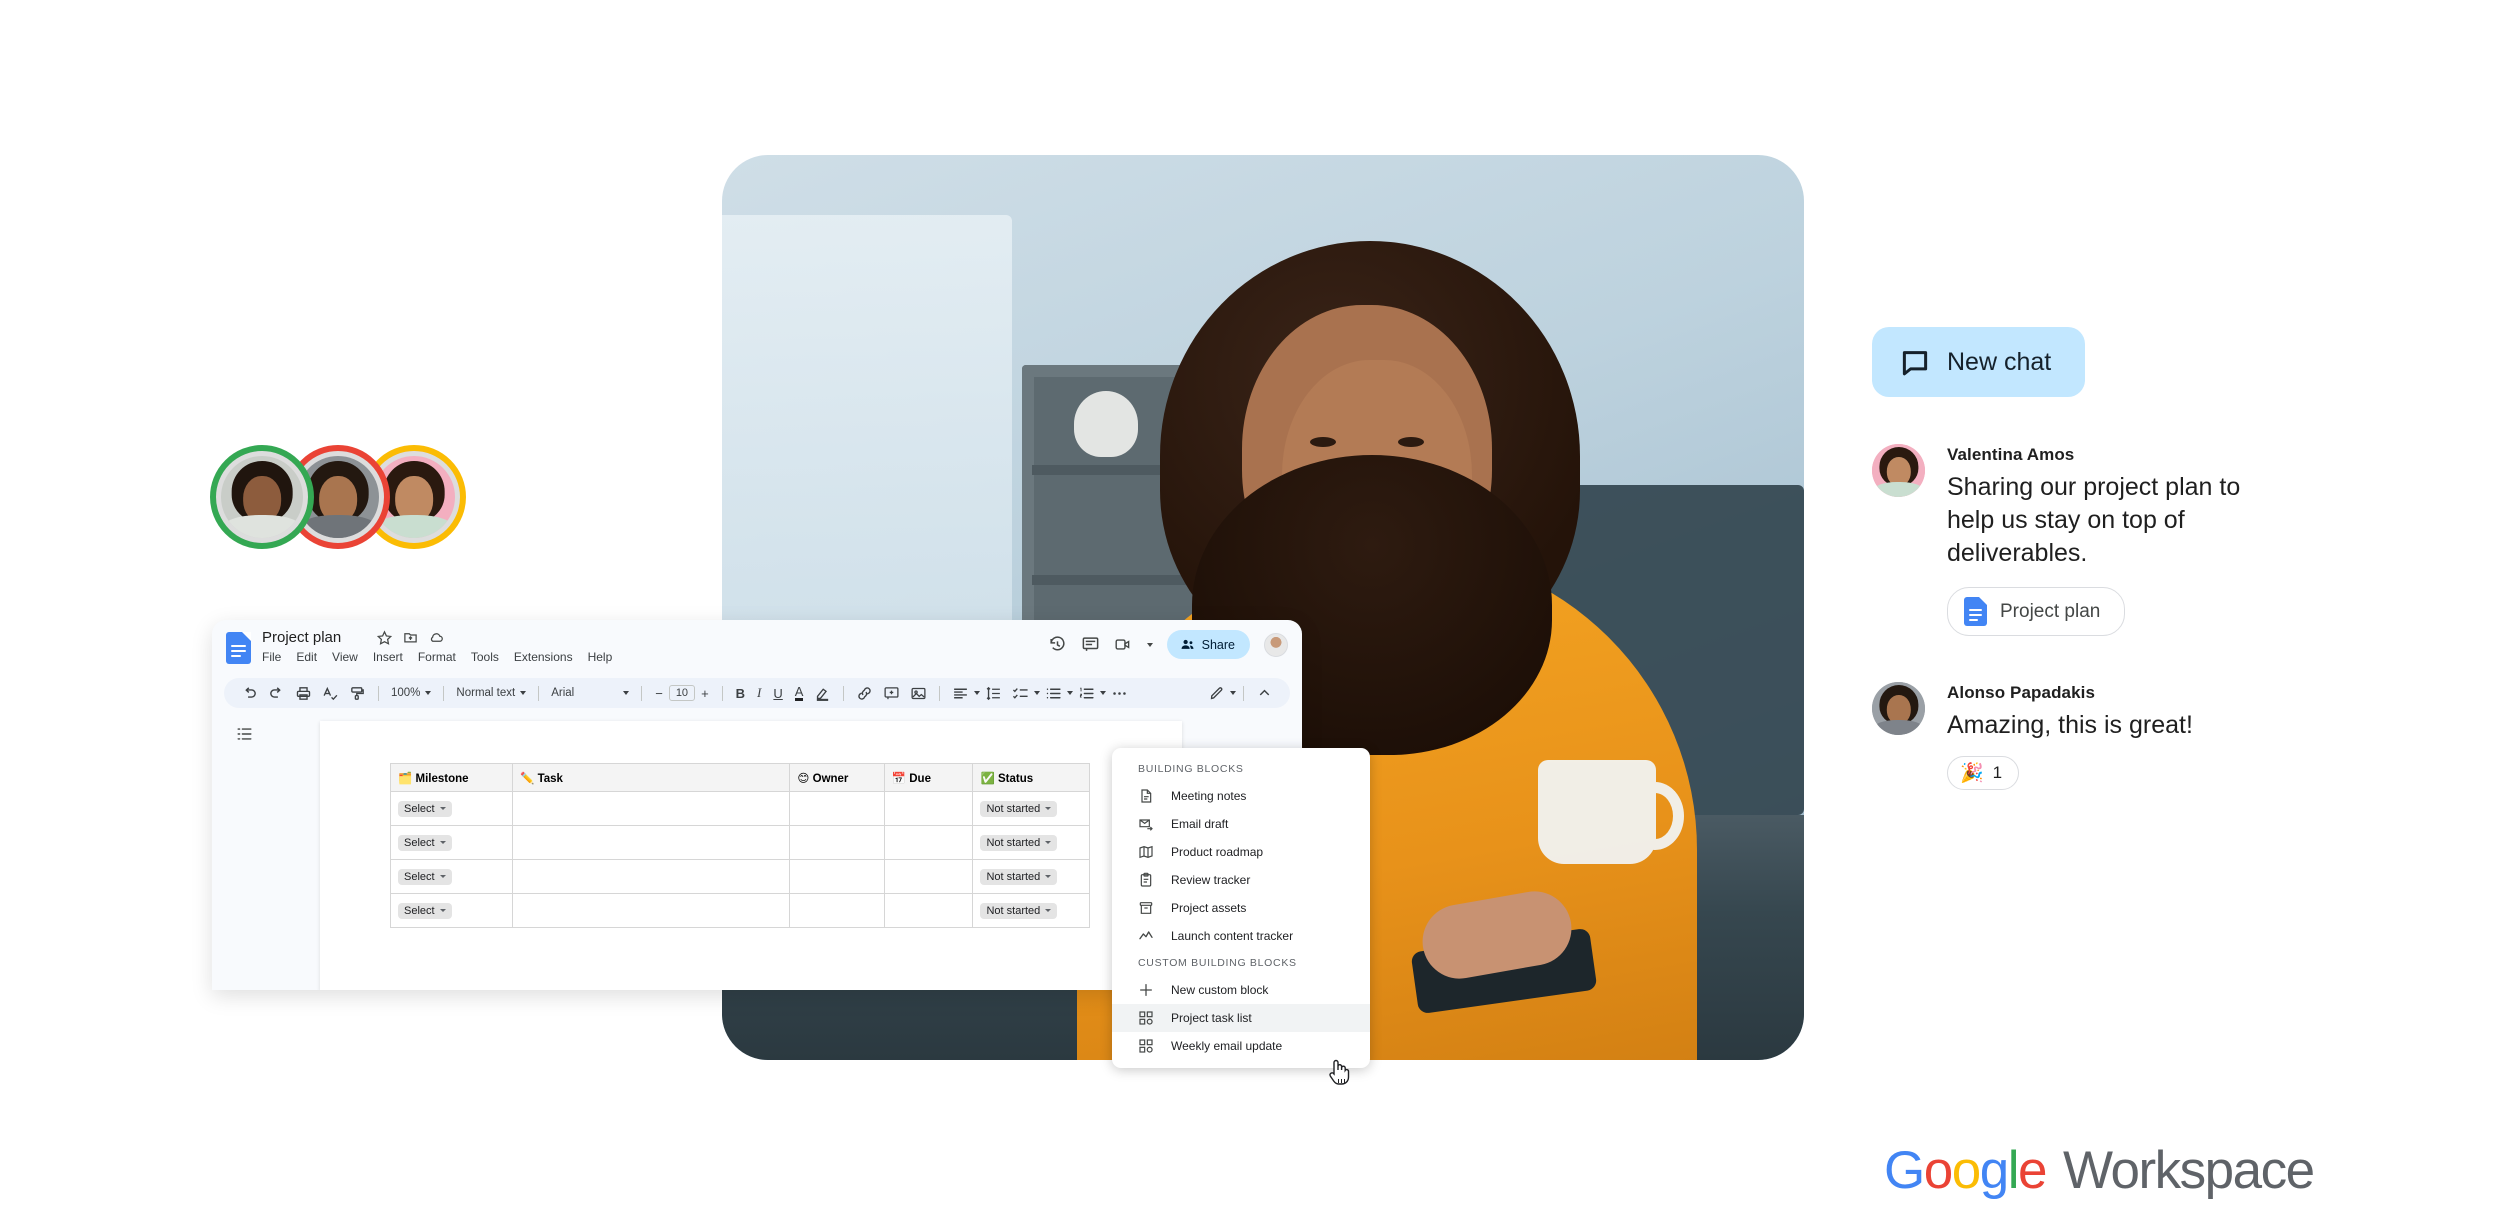  Describe the element at coordinates (1339, 1072) in the screenshot. I see `pointing-hand-cursor` at that location.